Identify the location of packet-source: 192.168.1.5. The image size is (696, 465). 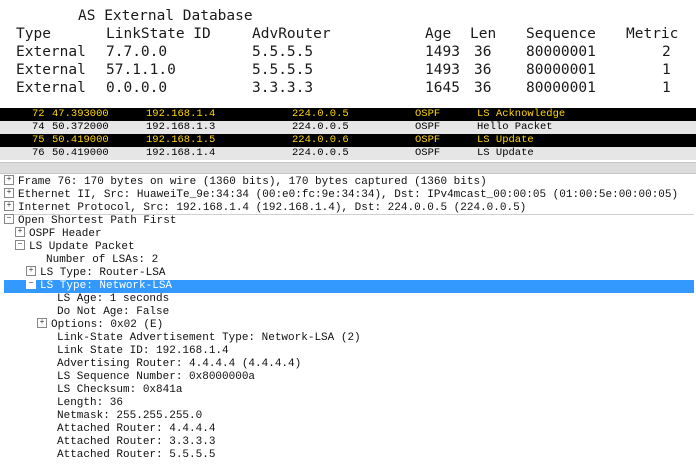
(181, 140).